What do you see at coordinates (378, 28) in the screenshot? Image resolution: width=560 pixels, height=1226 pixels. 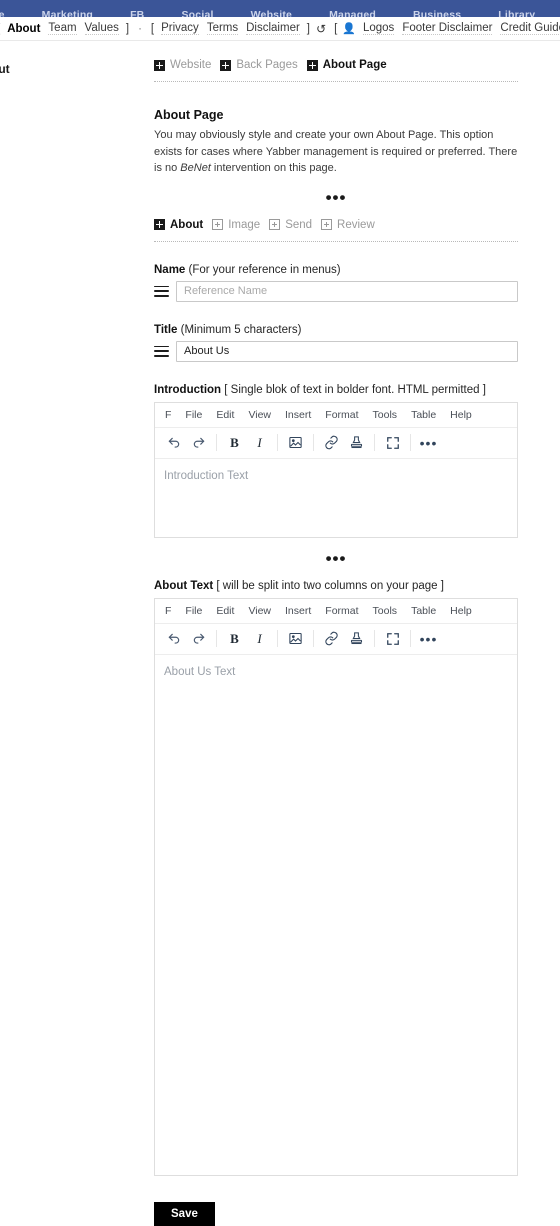 I see `subnav-link-logos: Logos` at bounding box center [378, 28].